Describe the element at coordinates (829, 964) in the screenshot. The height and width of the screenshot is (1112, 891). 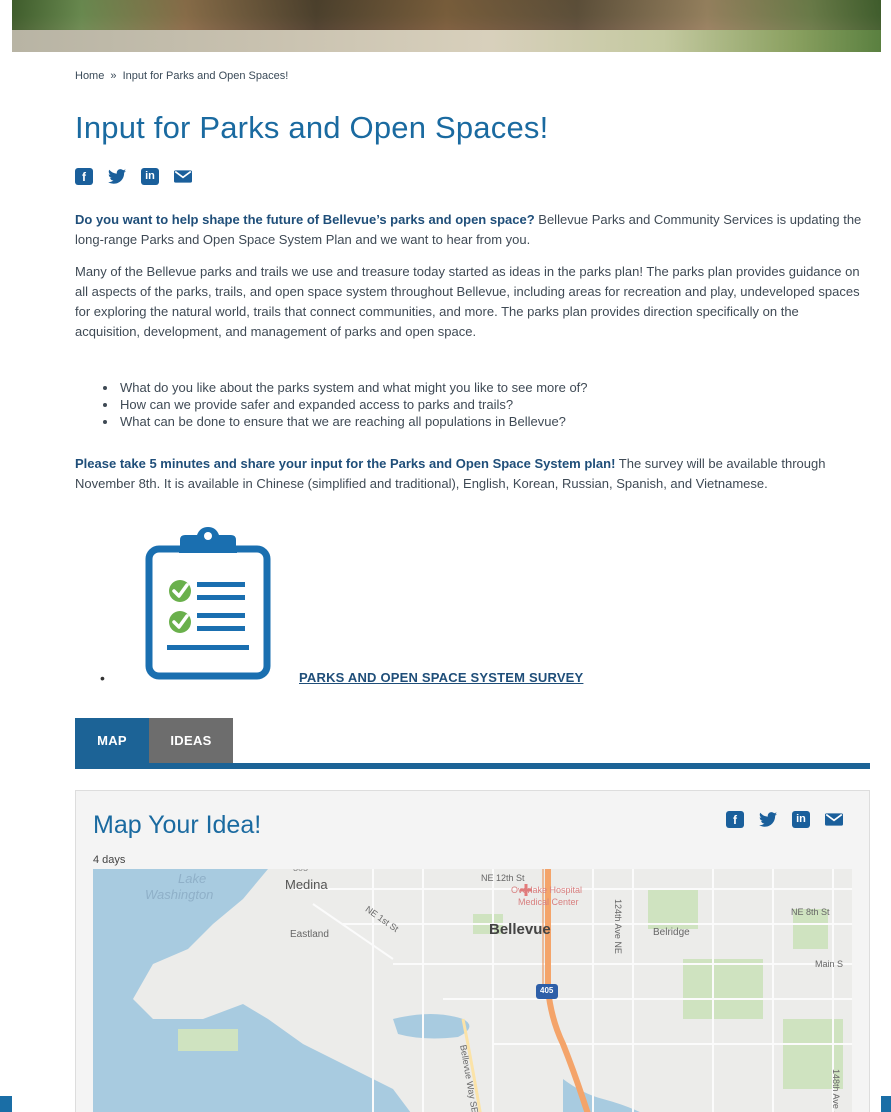
I see `map-label-main-s: Main S` at that location.